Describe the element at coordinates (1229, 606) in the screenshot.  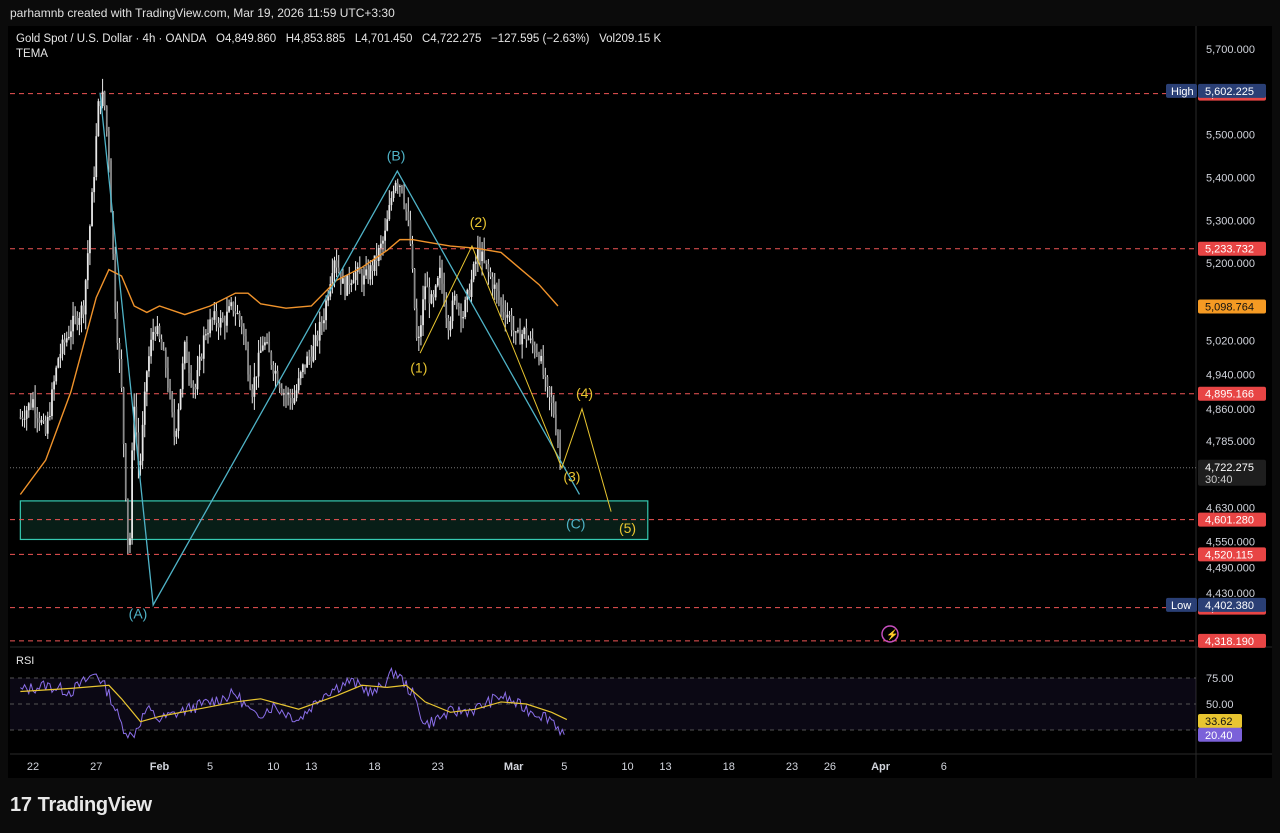
I see `price-badge-text: 4,402.380` at that location.